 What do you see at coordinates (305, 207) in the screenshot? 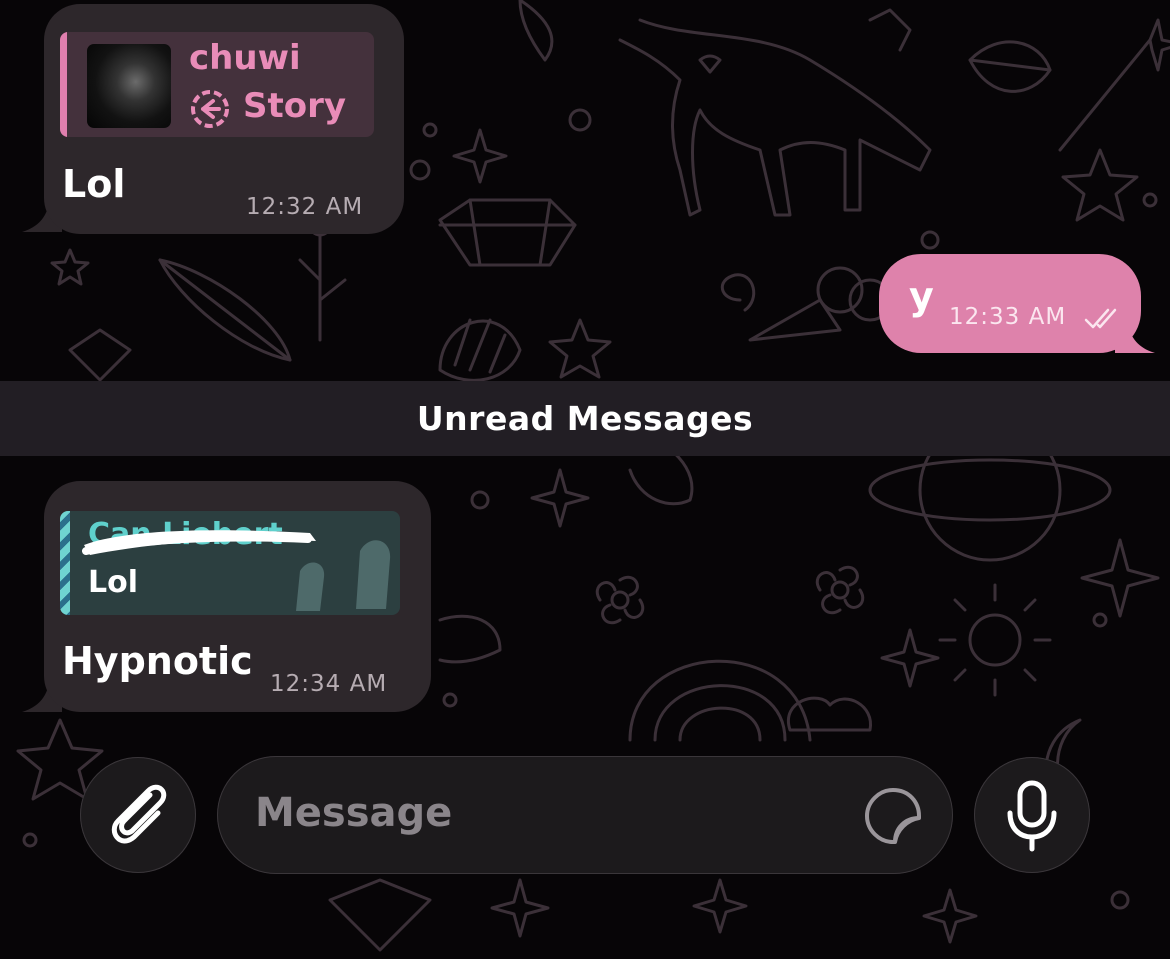
I see `message-time: 12:32 AM` at bounding box center [305, 207].